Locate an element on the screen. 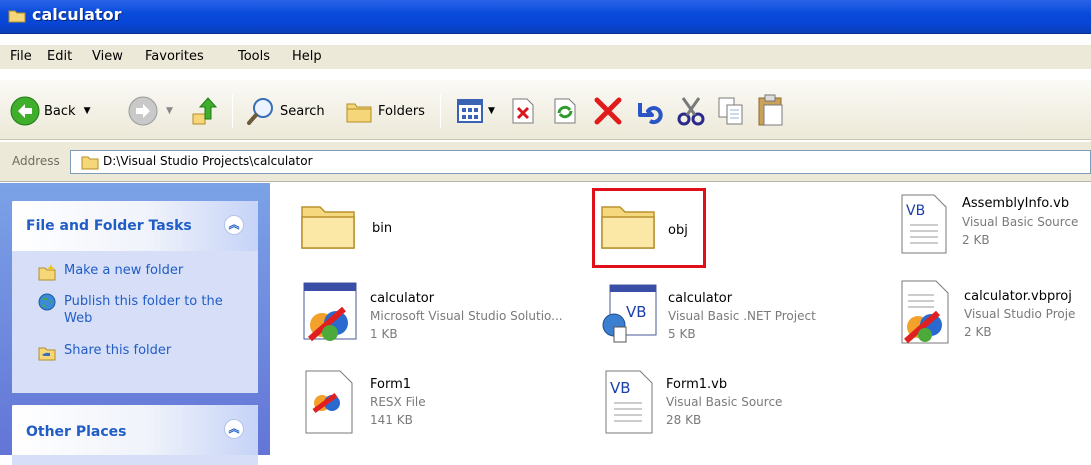 This screenshot has height=465, width=1091. toolbar: Back ▼ ▼ Search Folders ▼ is located at coordinates (545, 110).